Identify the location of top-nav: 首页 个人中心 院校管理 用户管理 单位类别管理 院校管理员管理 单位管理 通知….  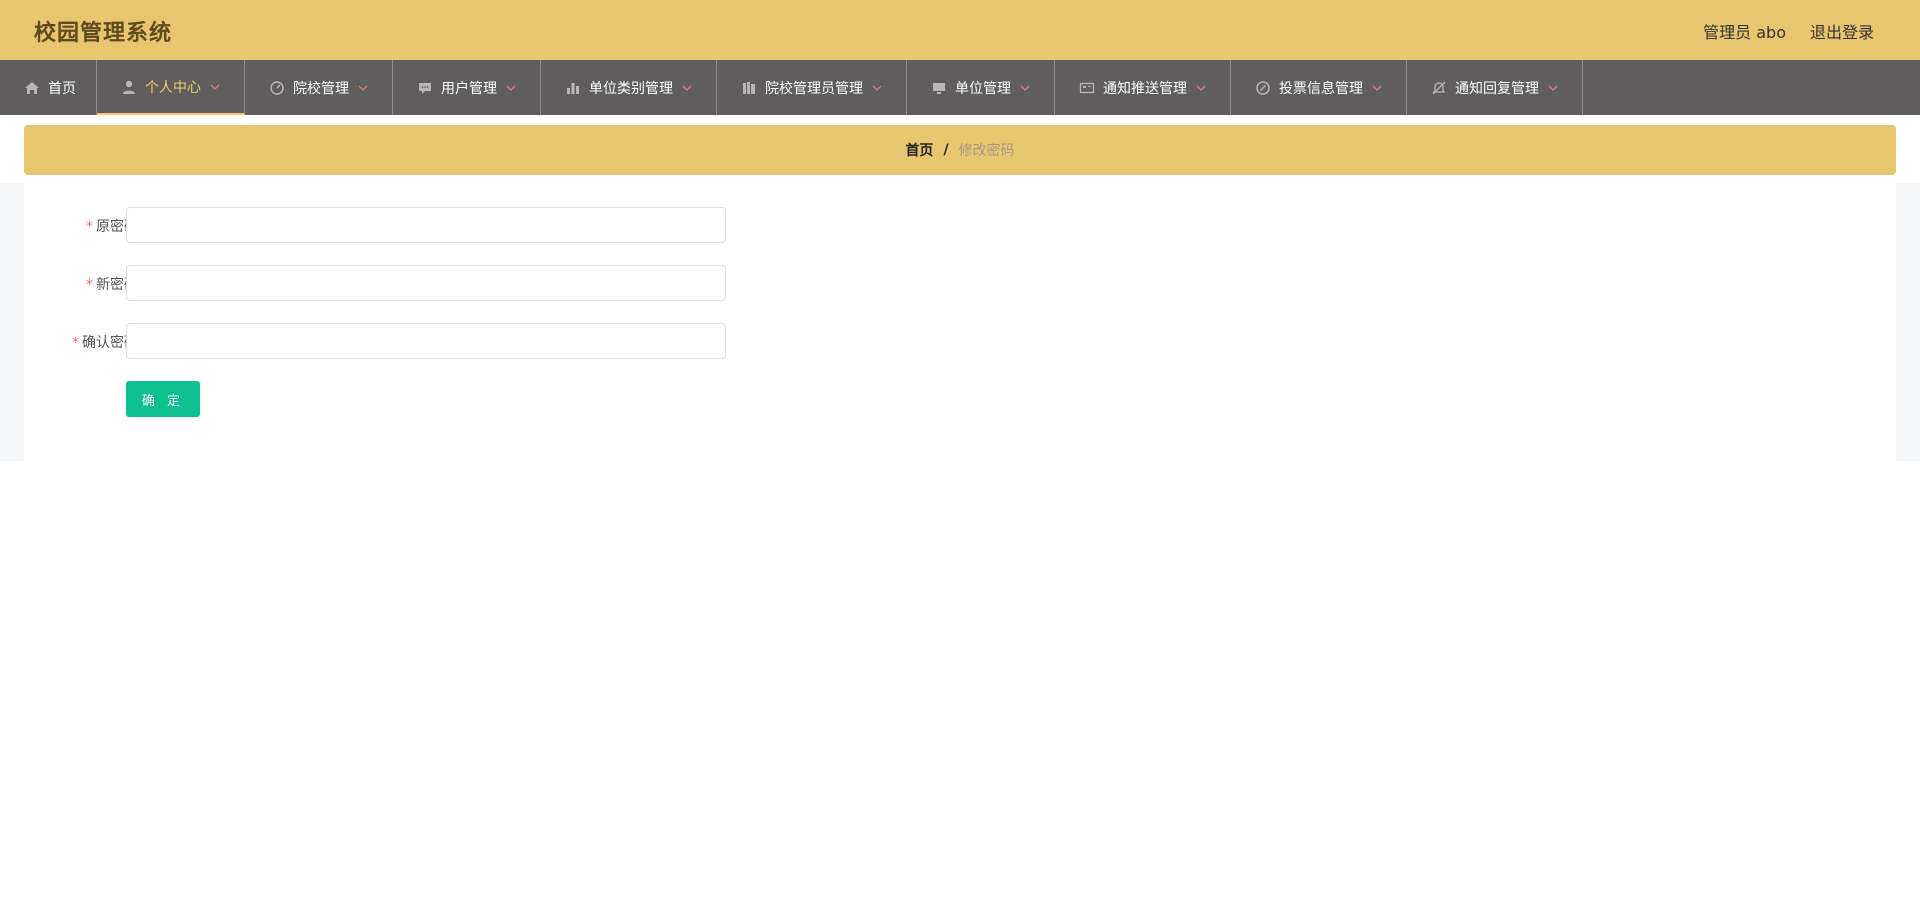
(960, 87).